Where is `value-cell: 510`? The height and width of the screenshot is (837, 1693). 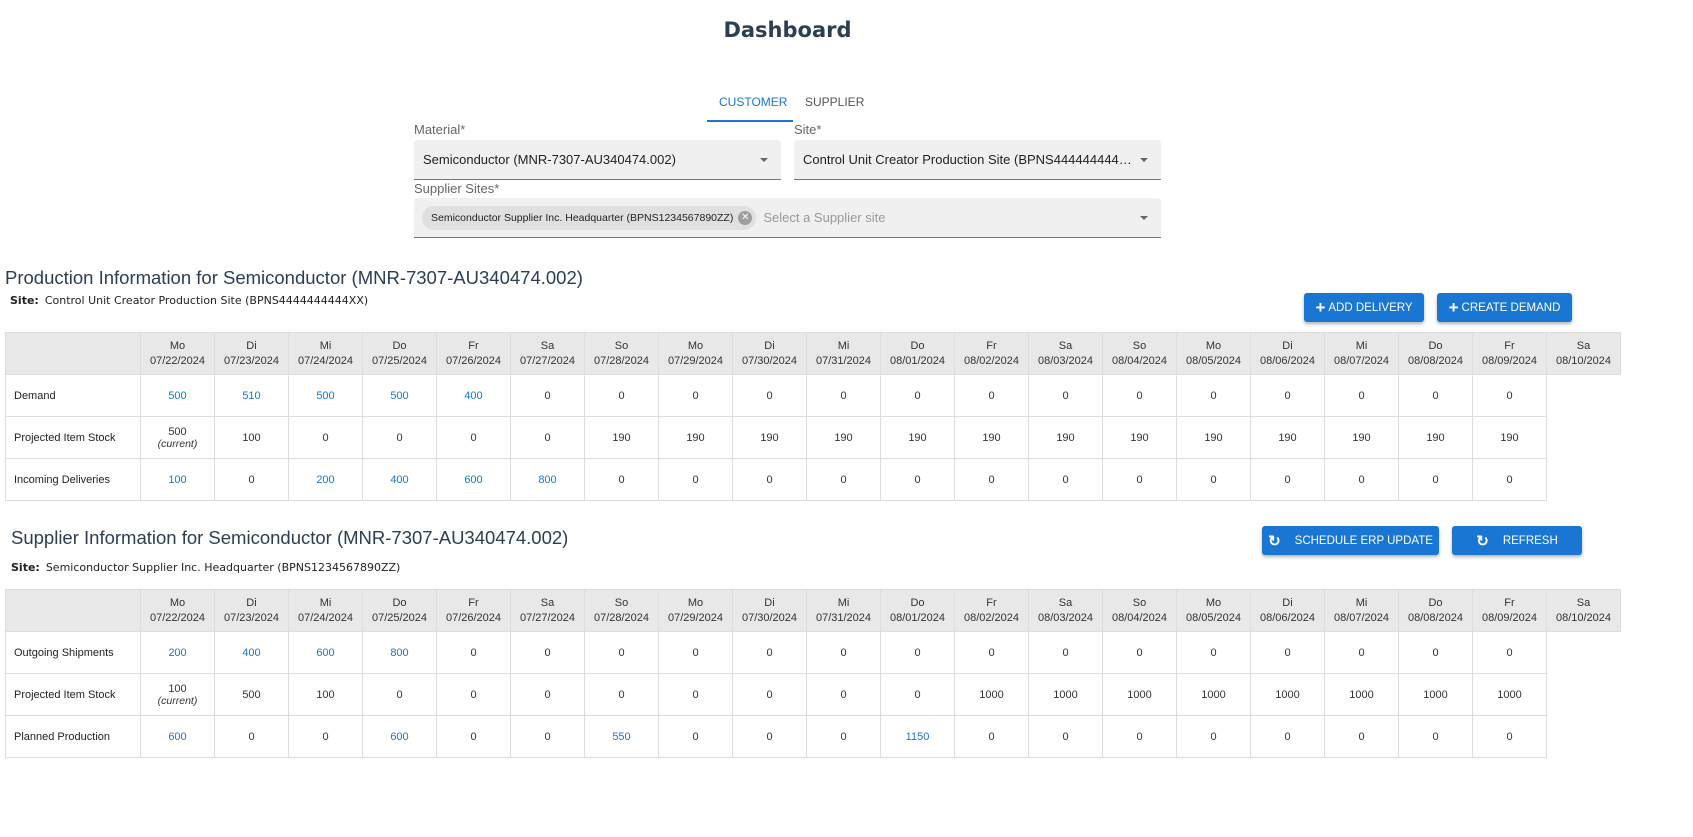 value-cell: 510 is located at coordinates (251, 395).